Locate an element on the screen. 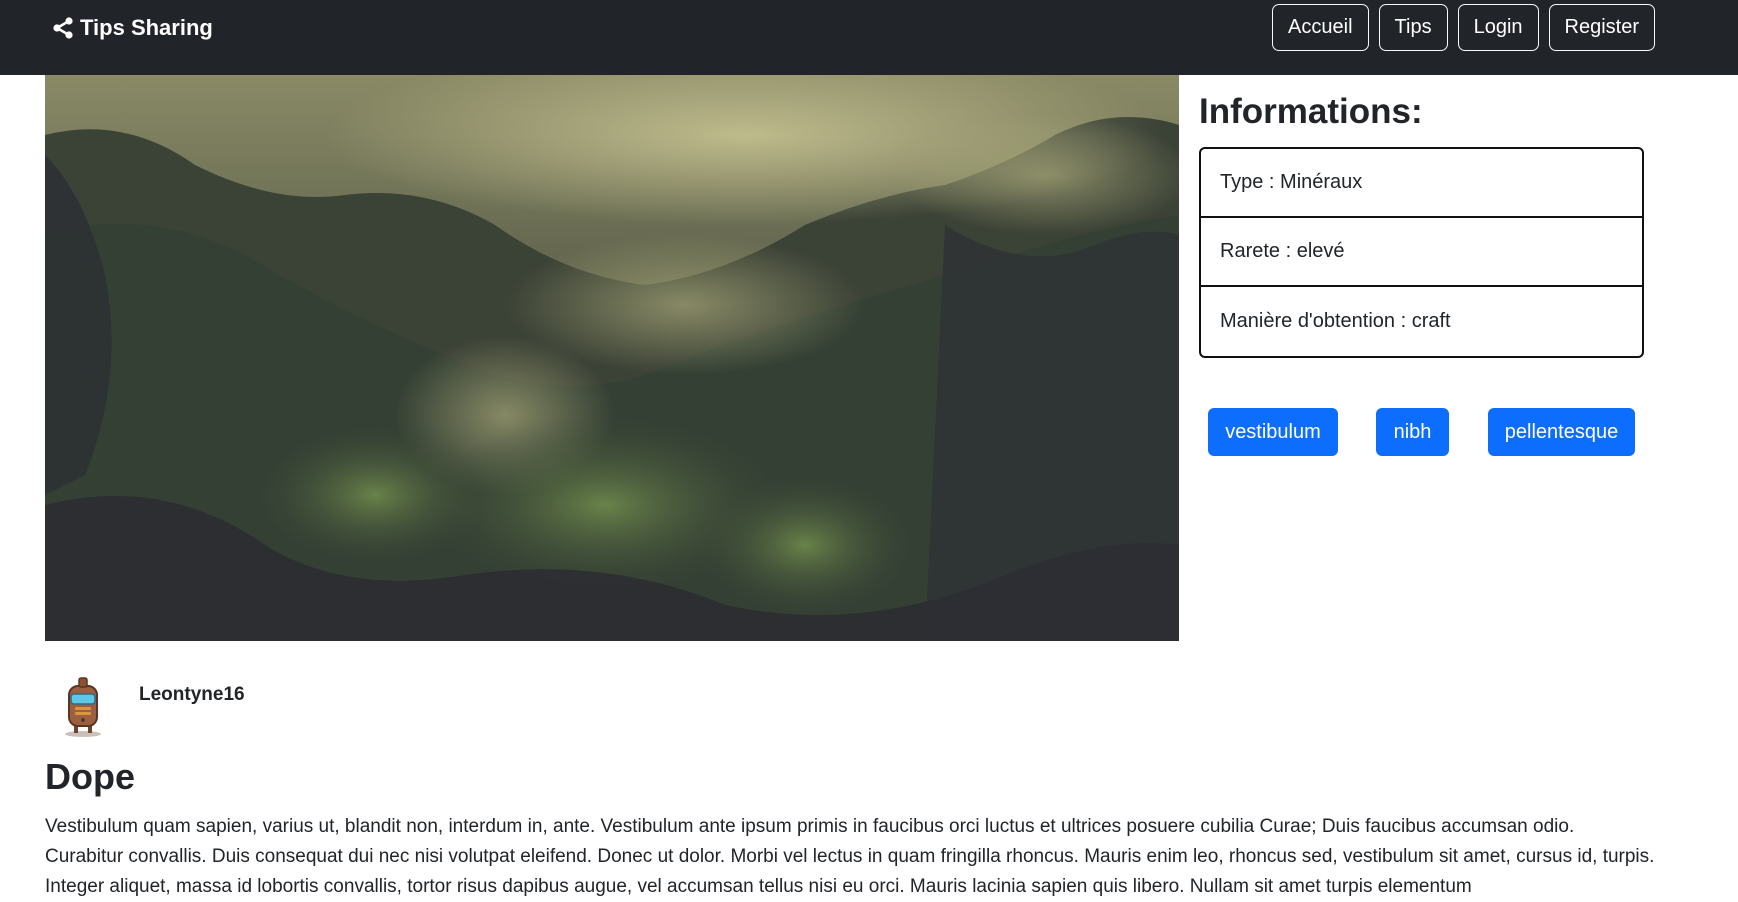  nav-accueil-button: Accueil is located at coordinates (1320, 27).